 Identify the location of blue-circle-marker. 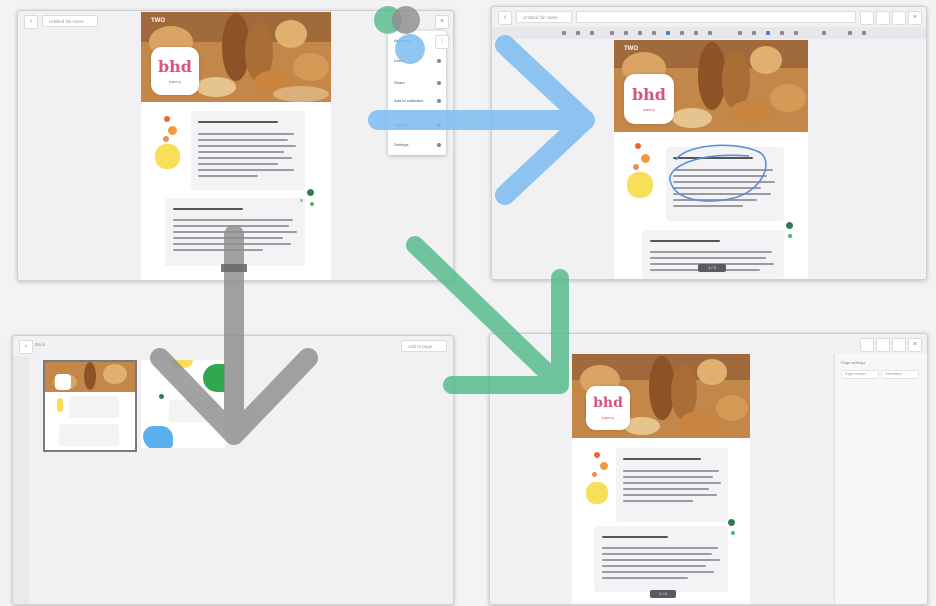
(410, 49).